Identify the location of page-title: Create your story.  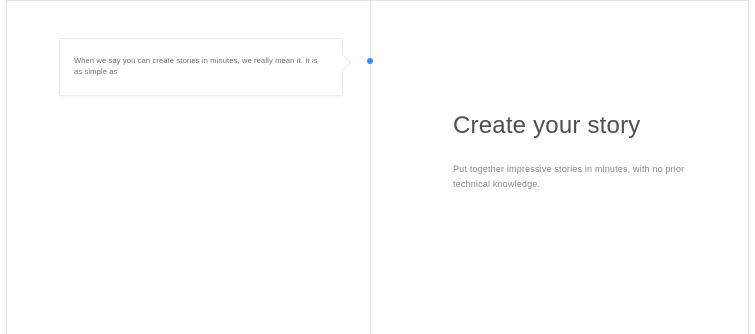
(547, 125).